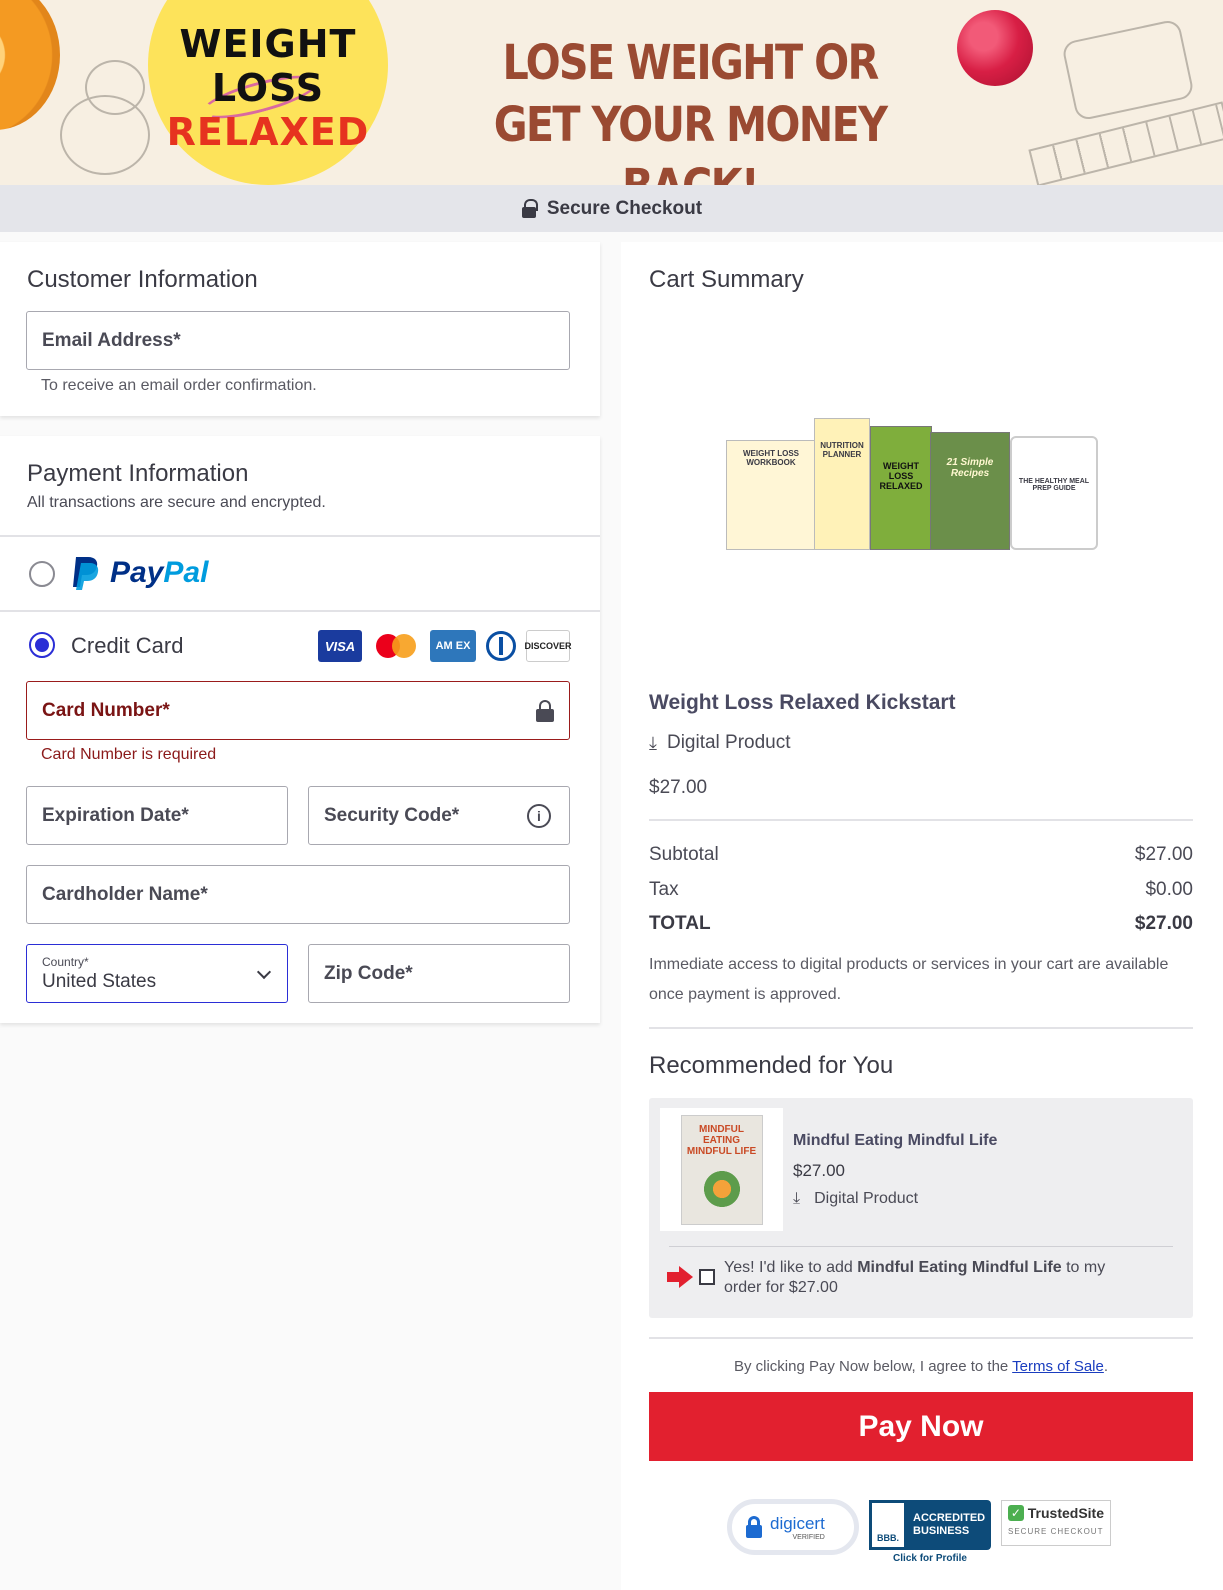 The image size is (1223, 1590). I want to click on download-icon: ⤓, so click(653, 742).